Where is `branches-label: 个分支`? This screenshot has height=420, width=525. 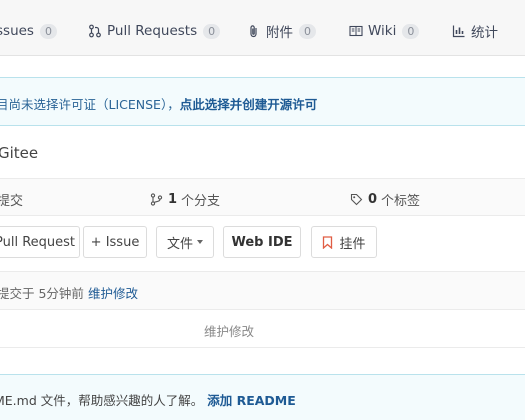 branches-label: 个分支 is located at coordinates (201, 201).